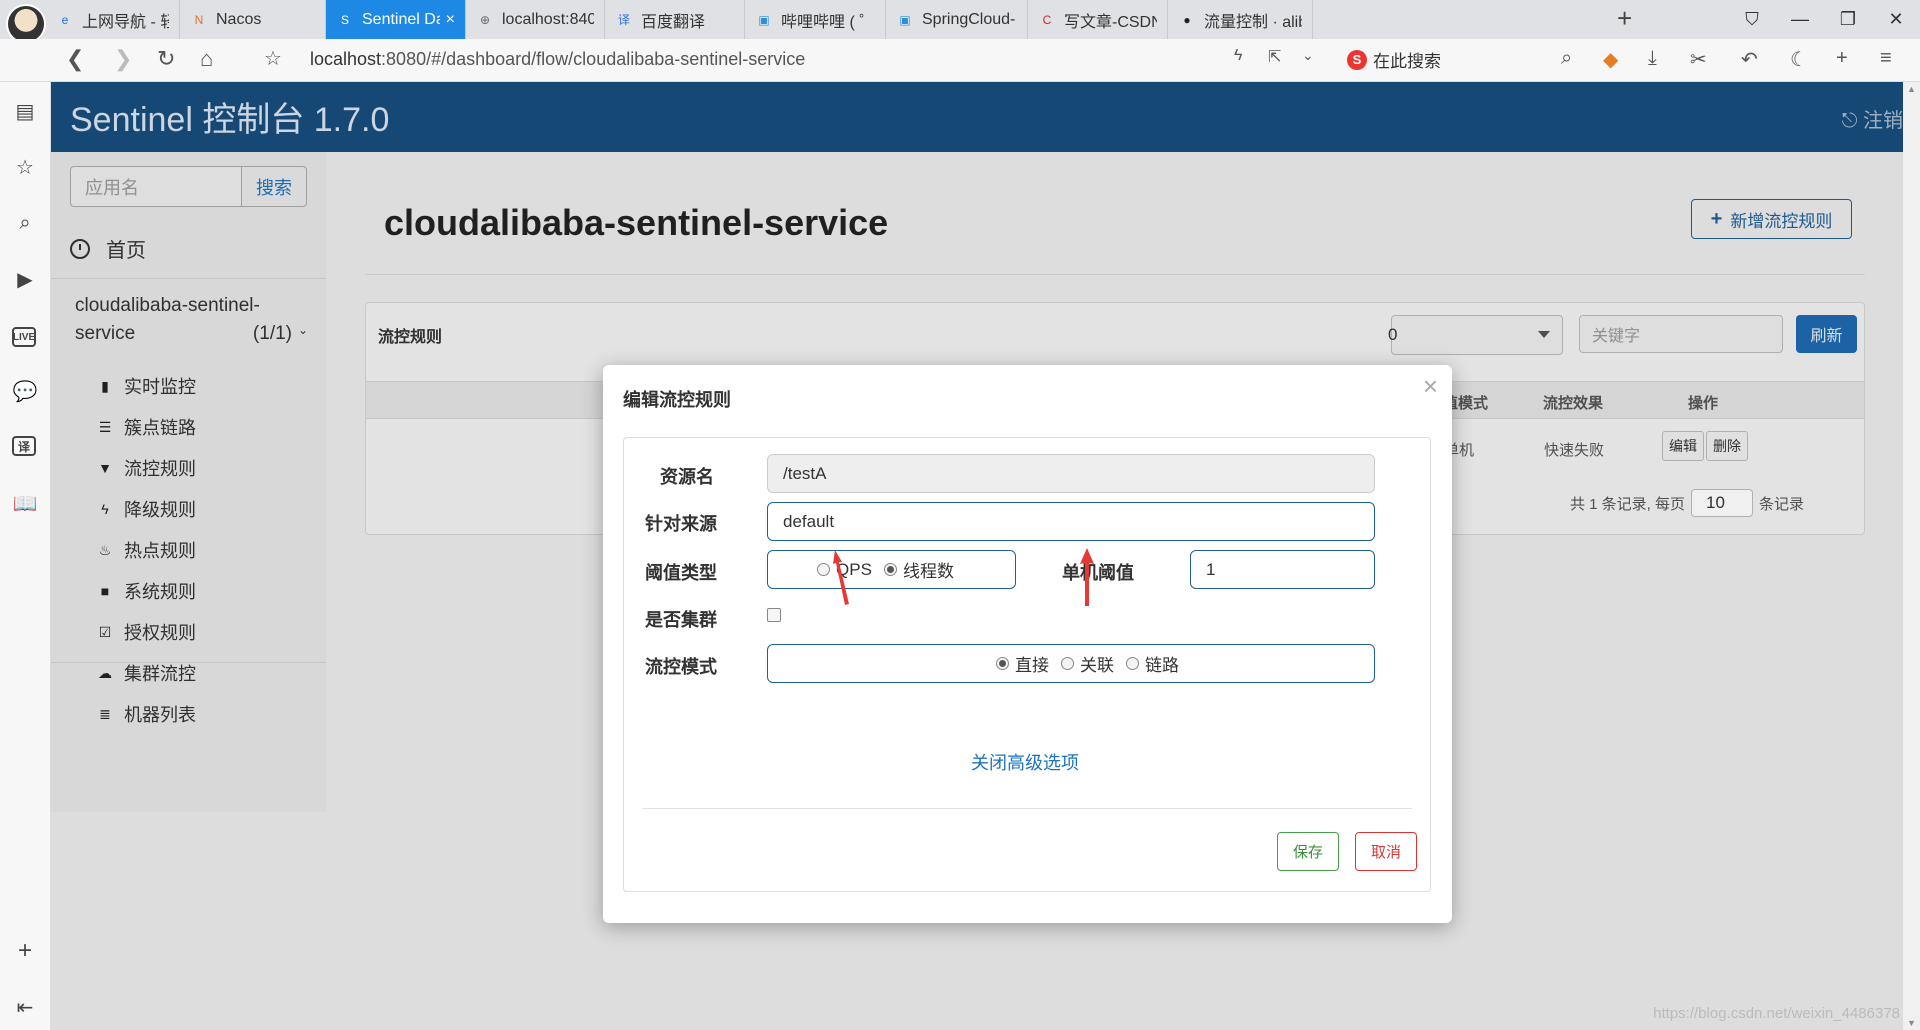 This screenshot has width=1920, height=1030. Describe the element at coordinates (206, 59) in the screenshot. I see `home-icon: ⌂` at that location.